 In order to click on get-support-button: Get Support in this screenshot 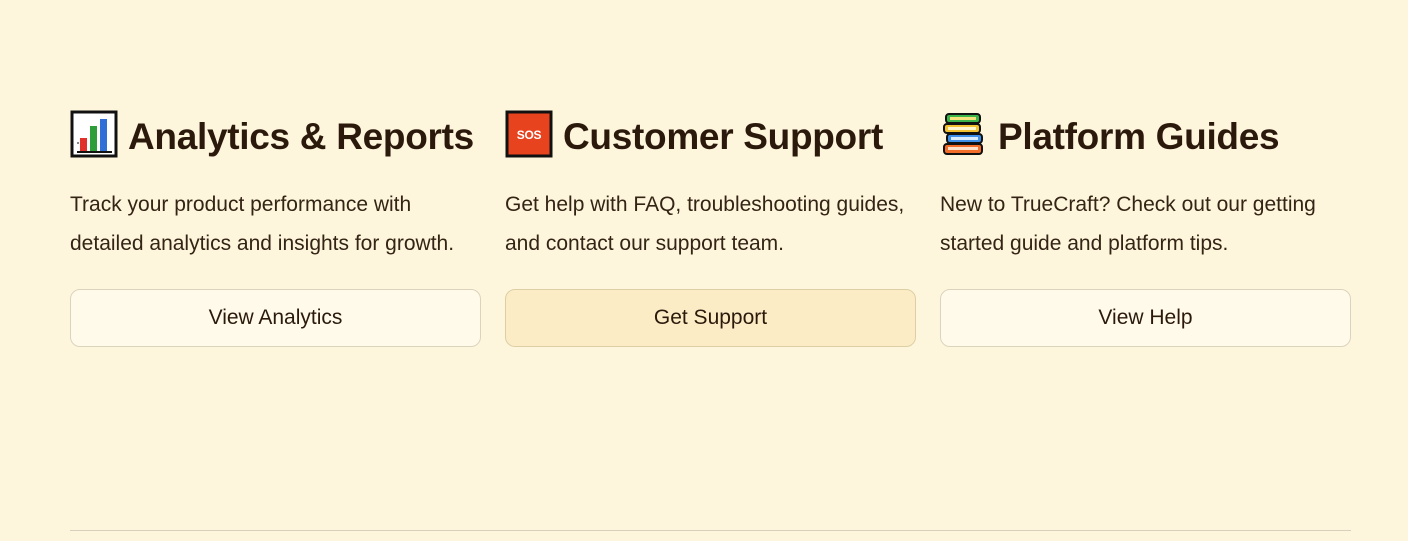, I will do `click(710, 318)`.